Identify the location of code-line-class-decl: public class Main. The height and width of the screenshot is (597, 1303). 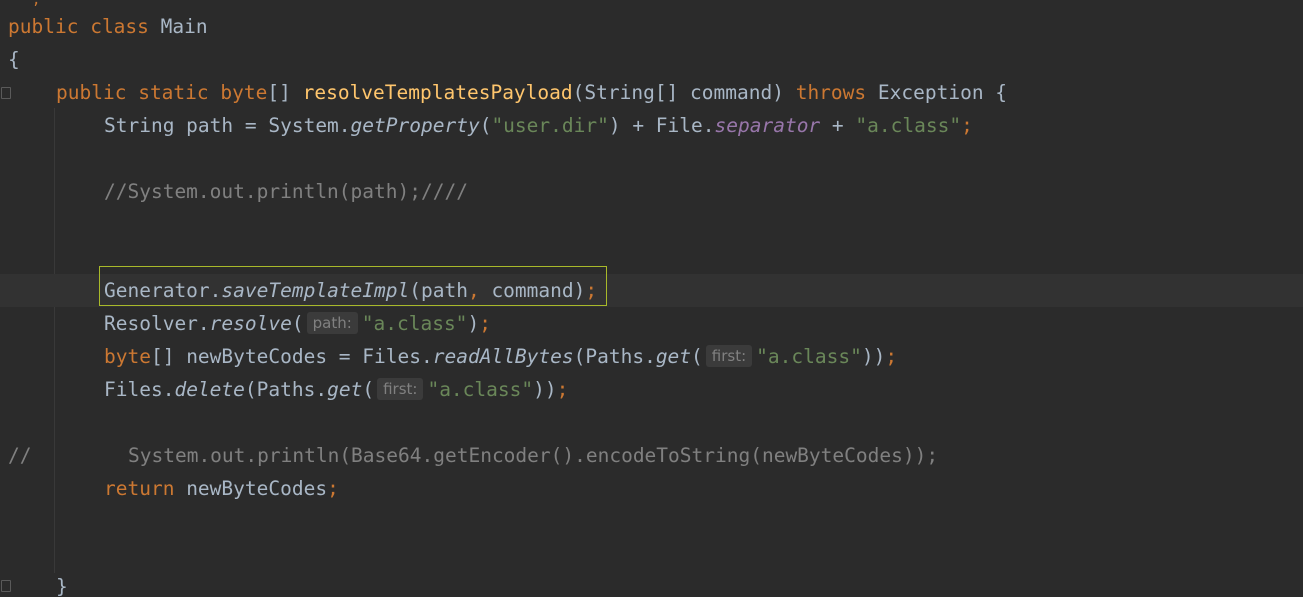
(651, 26).